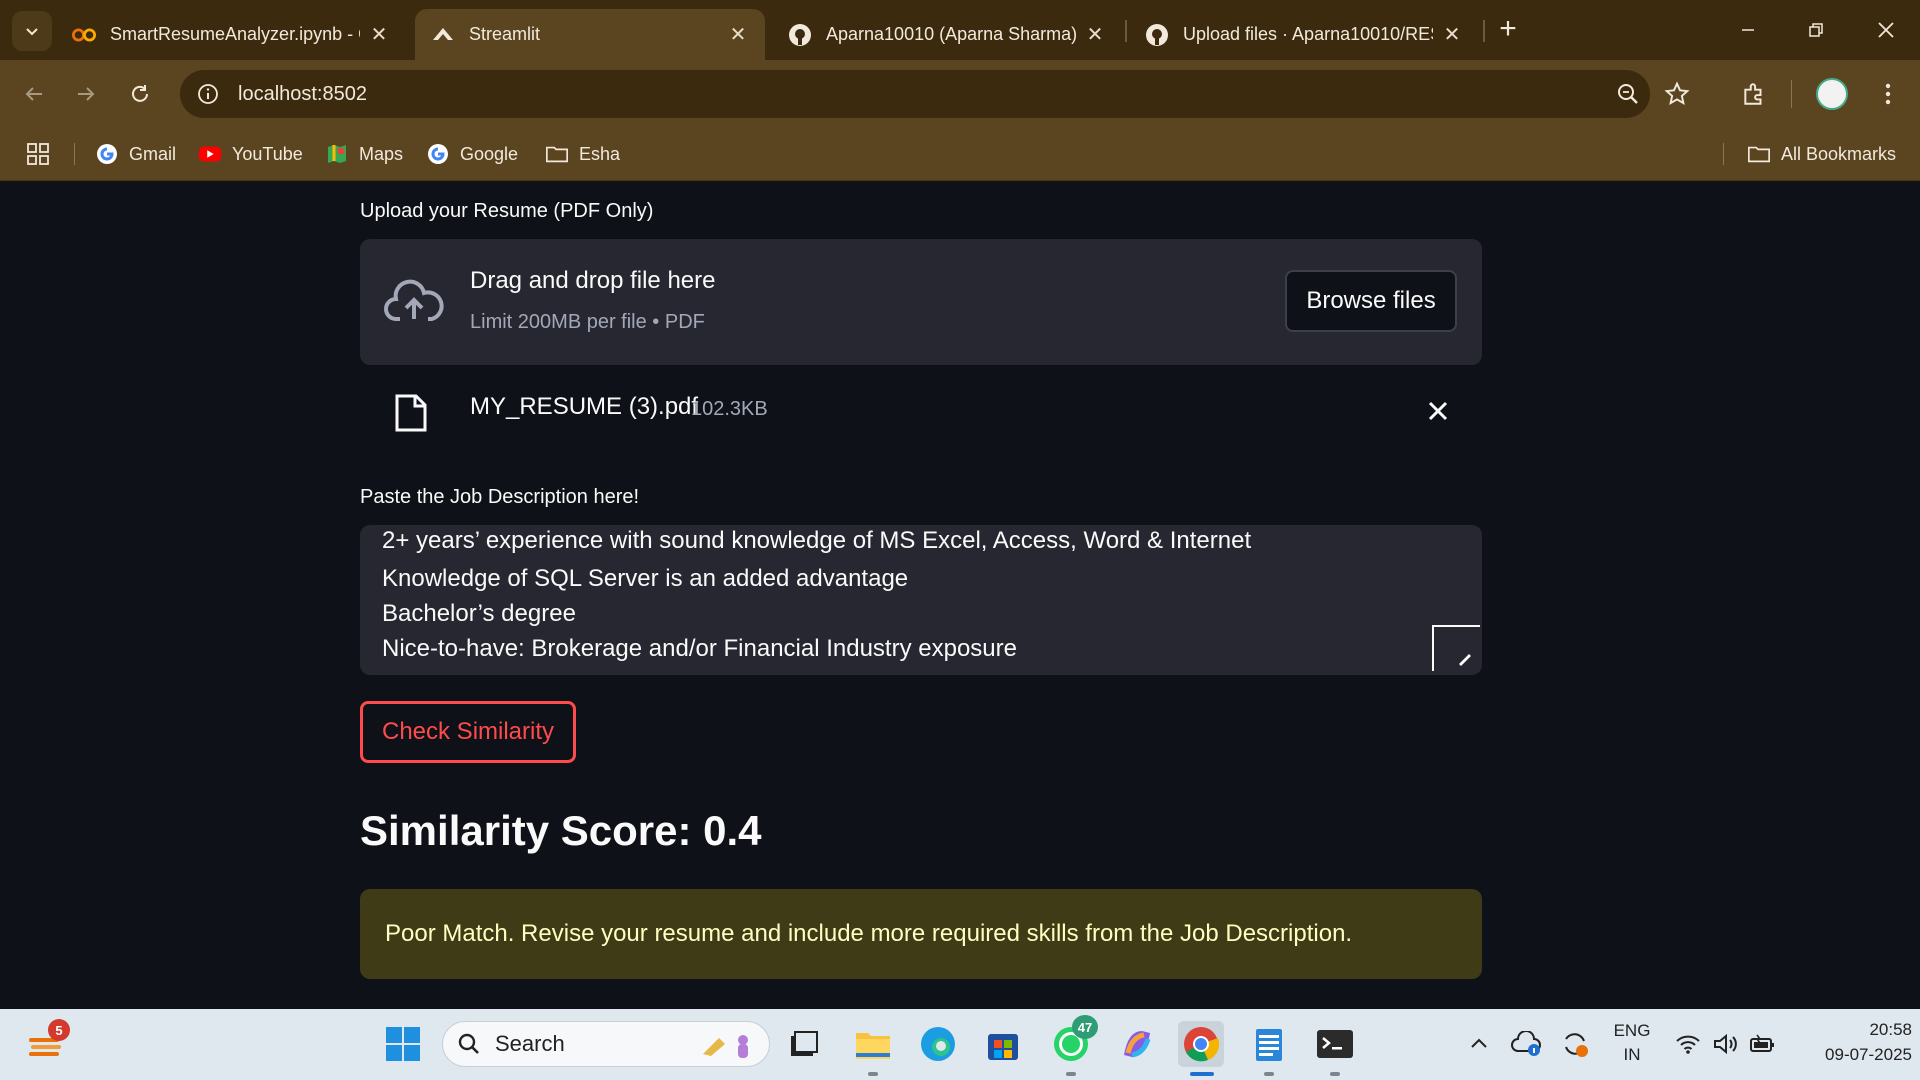  What do you see at coordinates (1526, 1044) in the screenshot?
I see `onedrive-status` at bounding box center [1526, 1044].